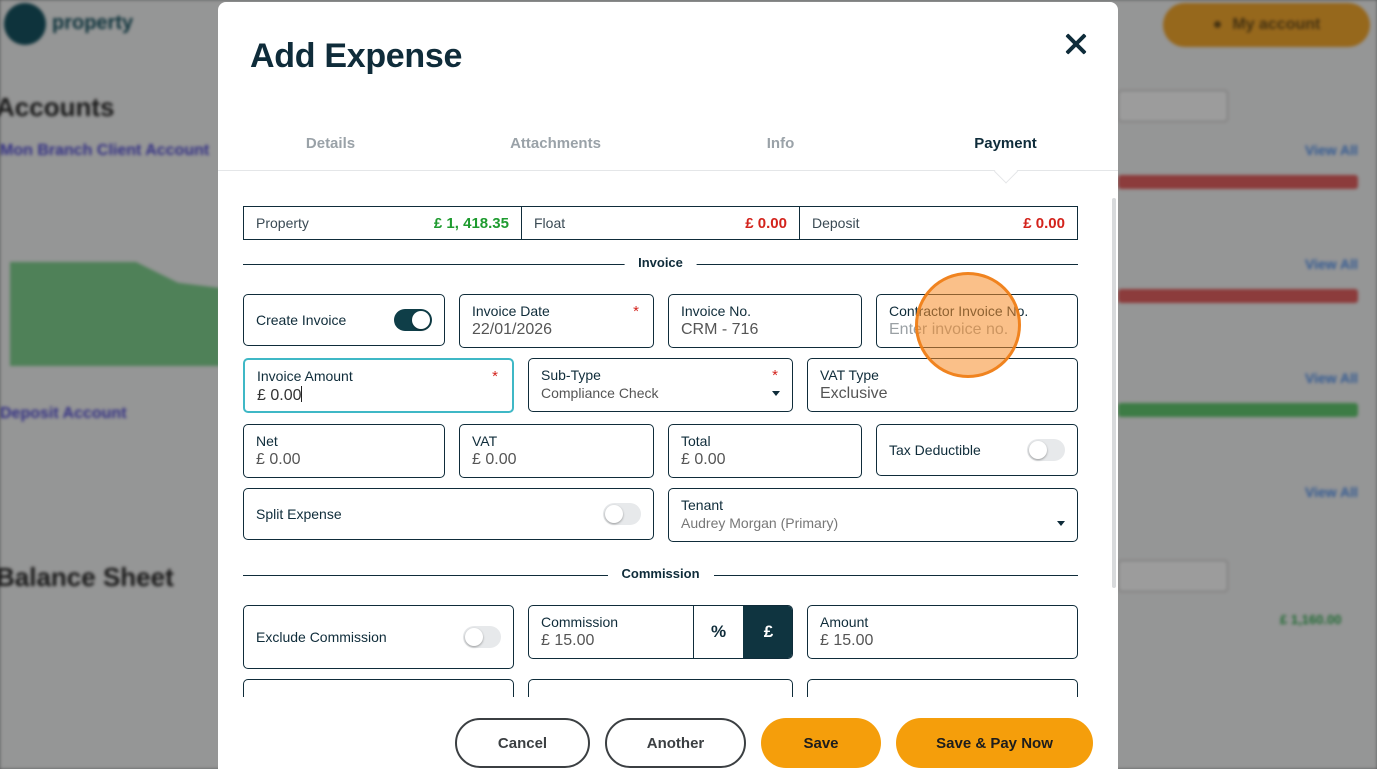 The width and height of the screenshot is (1377, 769). What do you see at coordinates (1046, 450) in the screenshot?
I see `tax-deductible-toggle` at bounding box center [1046, 450].